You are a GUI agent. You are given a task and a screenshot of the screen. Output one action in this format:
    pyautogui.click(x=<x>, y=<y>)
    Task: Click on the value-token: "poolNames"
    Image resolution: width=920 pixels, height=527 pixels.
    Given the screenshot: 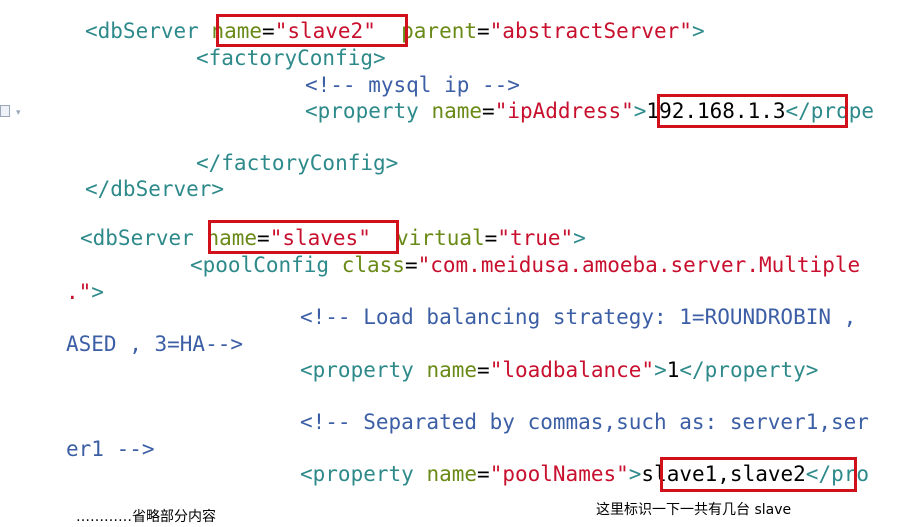 What is the action you would take?
    pyautogui.click(x=559, y=474)
    